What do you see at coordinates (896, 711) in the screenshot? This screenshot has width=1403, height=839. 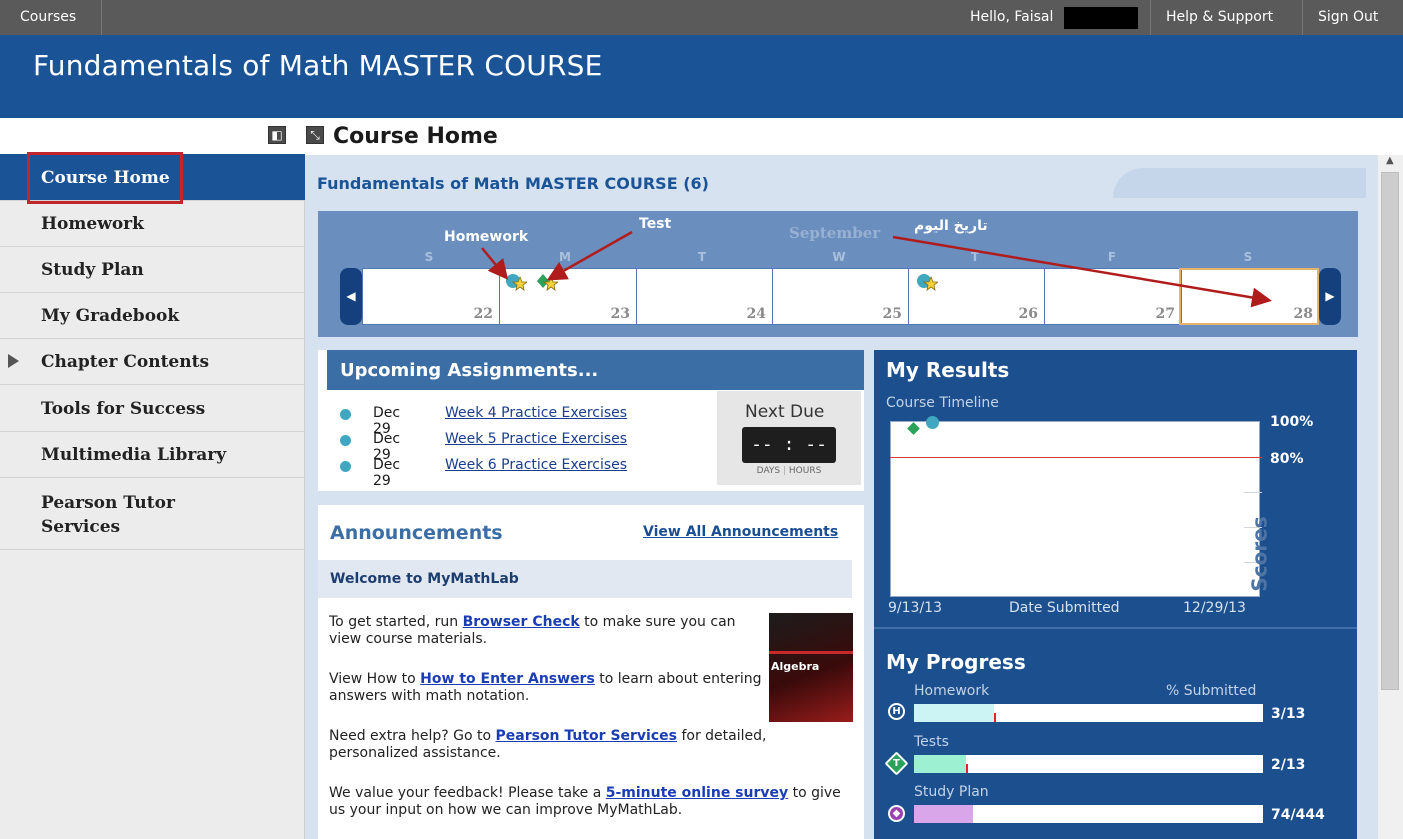 I see `homework-progress-icon: H` at bounding box center [896, 711].